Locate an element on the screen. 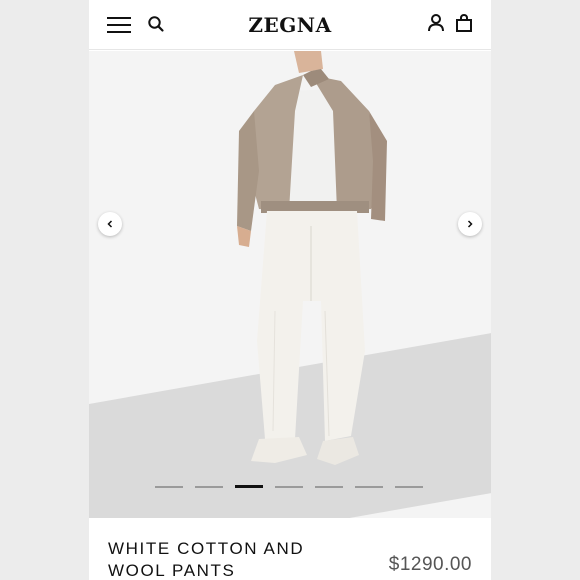 This screenshot has height=580, width=580. carousel-prev-button is located at coordinates (110, 224).